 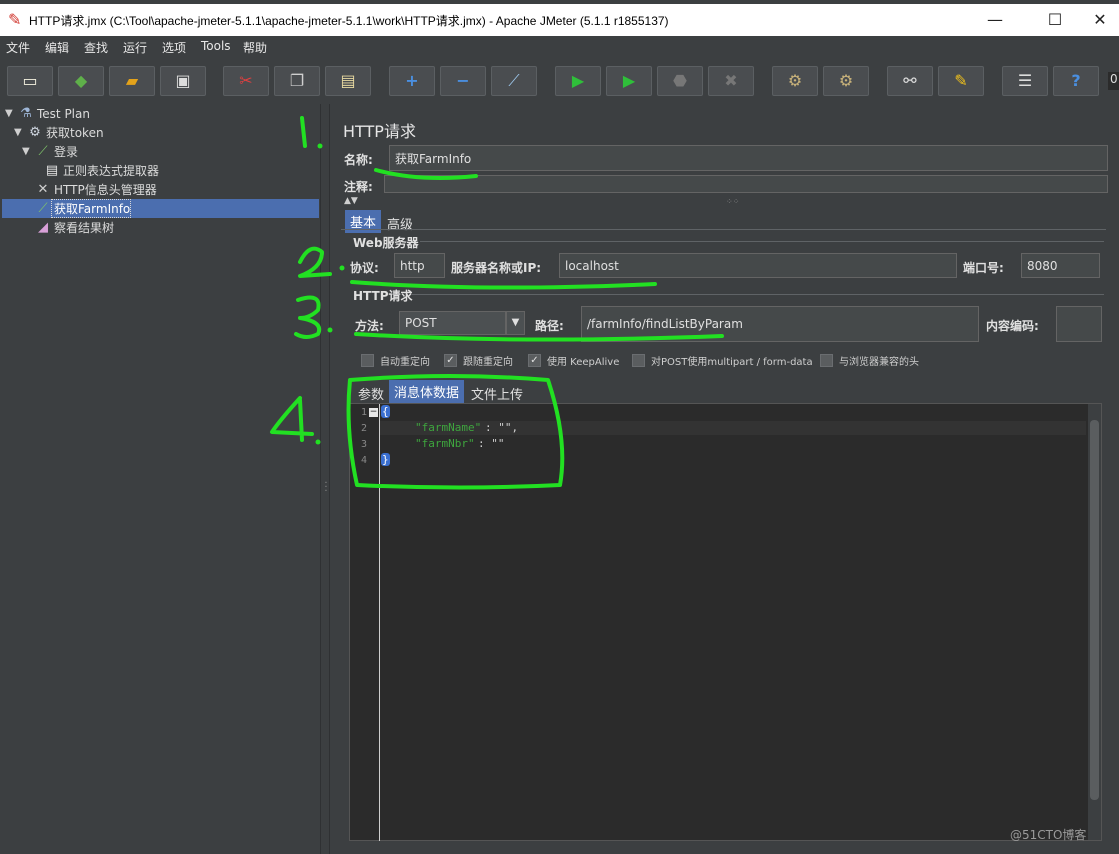 What do you see at coordinates (680, 81) in the screenshot?
I see `stop-button: ⬣` at bounding box center [680, 81].